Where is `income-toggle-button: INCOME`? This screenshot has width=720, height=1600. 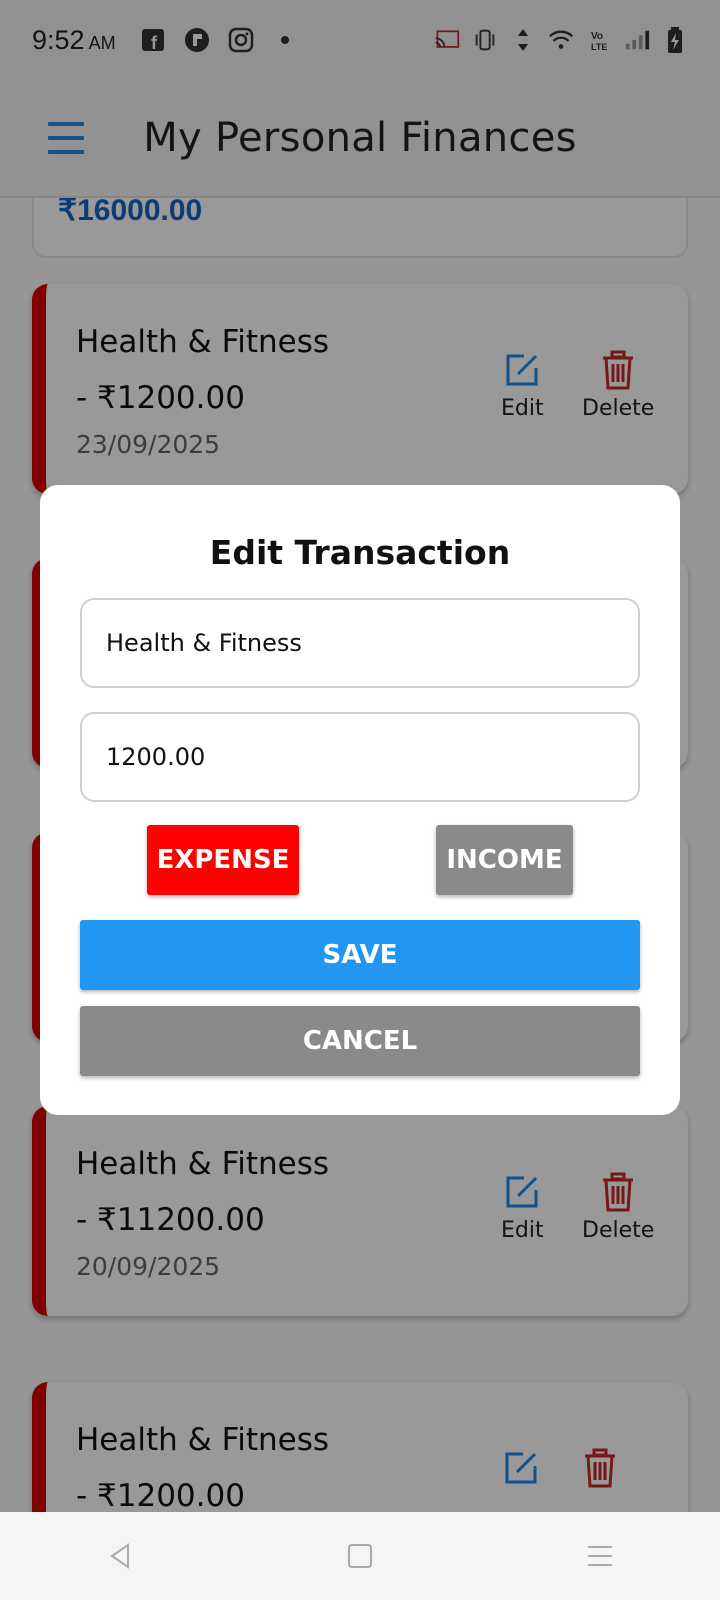
income-toggle-button: INCOME is located at coordinates (504, 860).